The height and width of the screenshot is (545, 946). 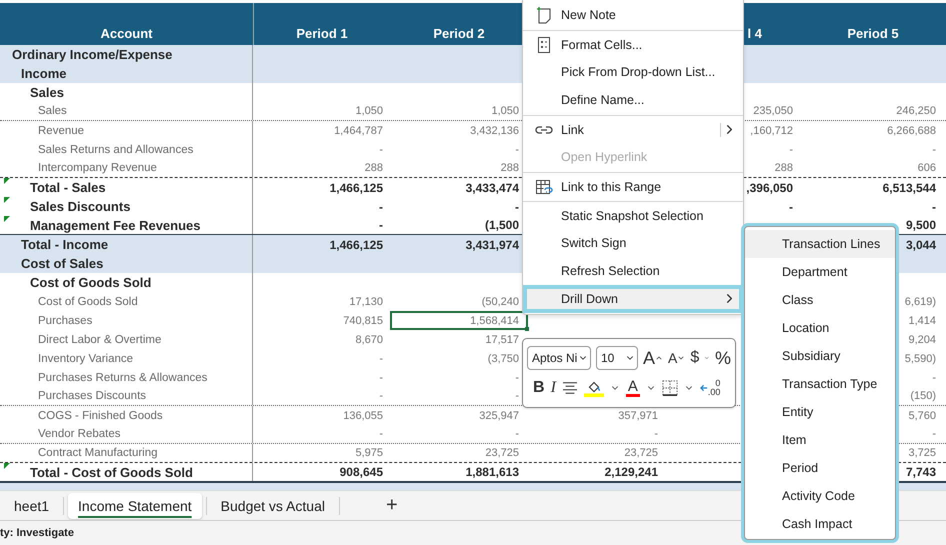 What do you see at coordinates (722, 358) in the screenshot?
I see `percent-button: %` at bounding box center [722, 358].